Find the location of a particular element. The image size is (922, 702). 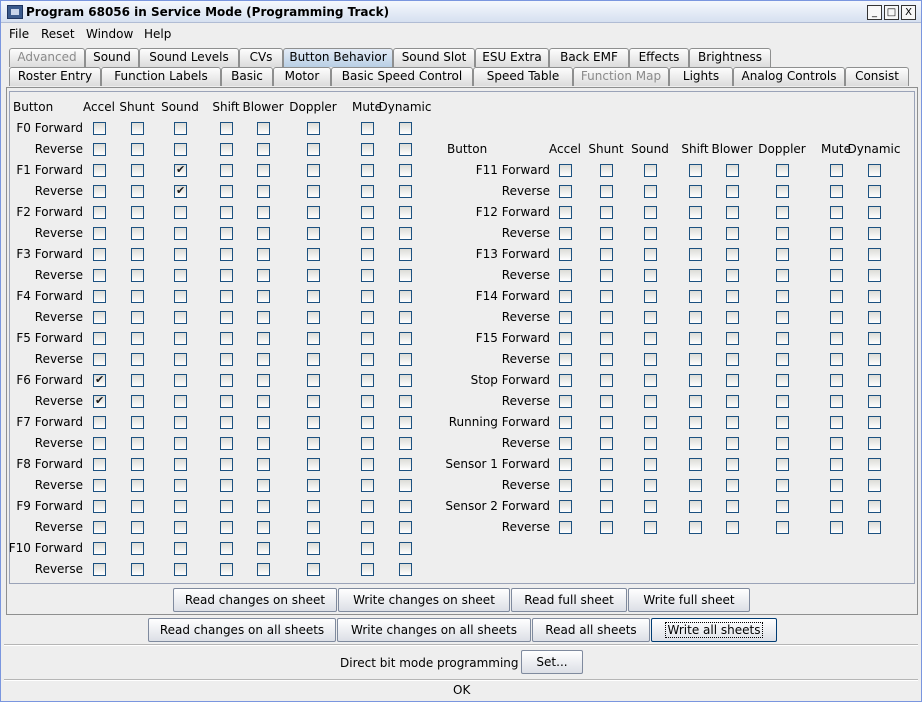

tab-sound-slot: Sound Slot is located at coordinates (434, 57).